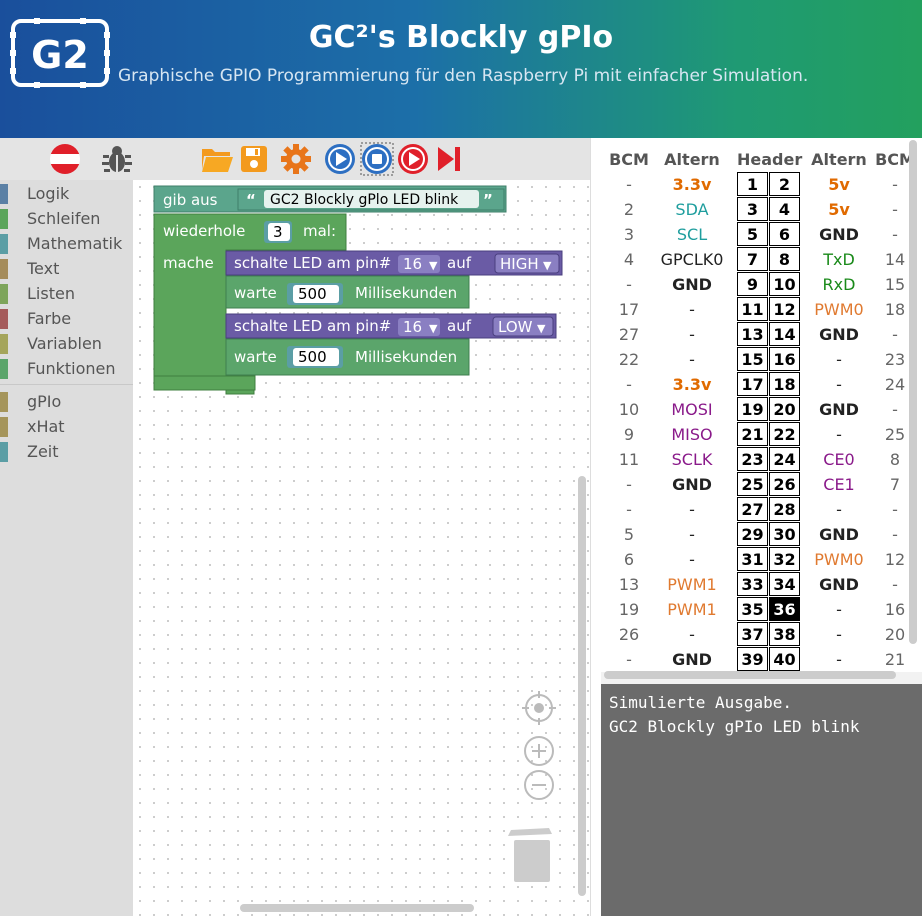  Describe the element at coordinates (752, 259) in the screenshot. I see `header-pin-7: 7` at that location.